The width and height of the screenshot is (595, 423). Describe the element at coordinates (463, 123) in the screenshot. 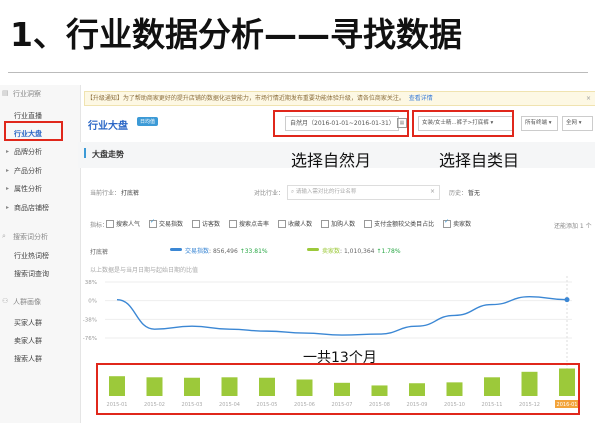

I see `highlight-category` at that location.